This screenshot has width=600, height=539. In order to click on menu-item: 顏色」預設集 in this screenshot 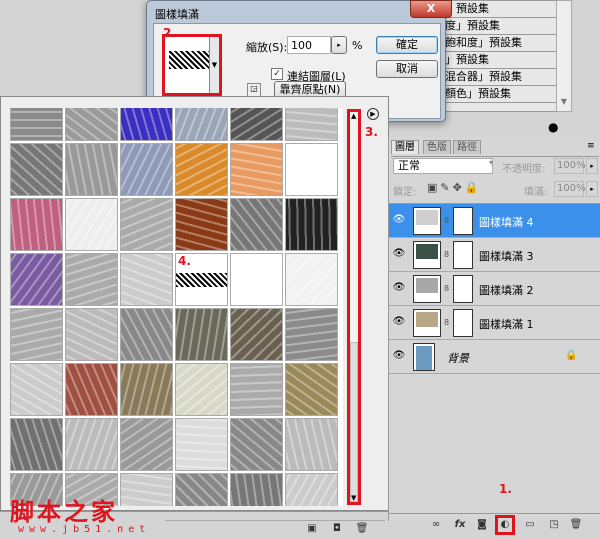, I will do `click(499, 94)`.